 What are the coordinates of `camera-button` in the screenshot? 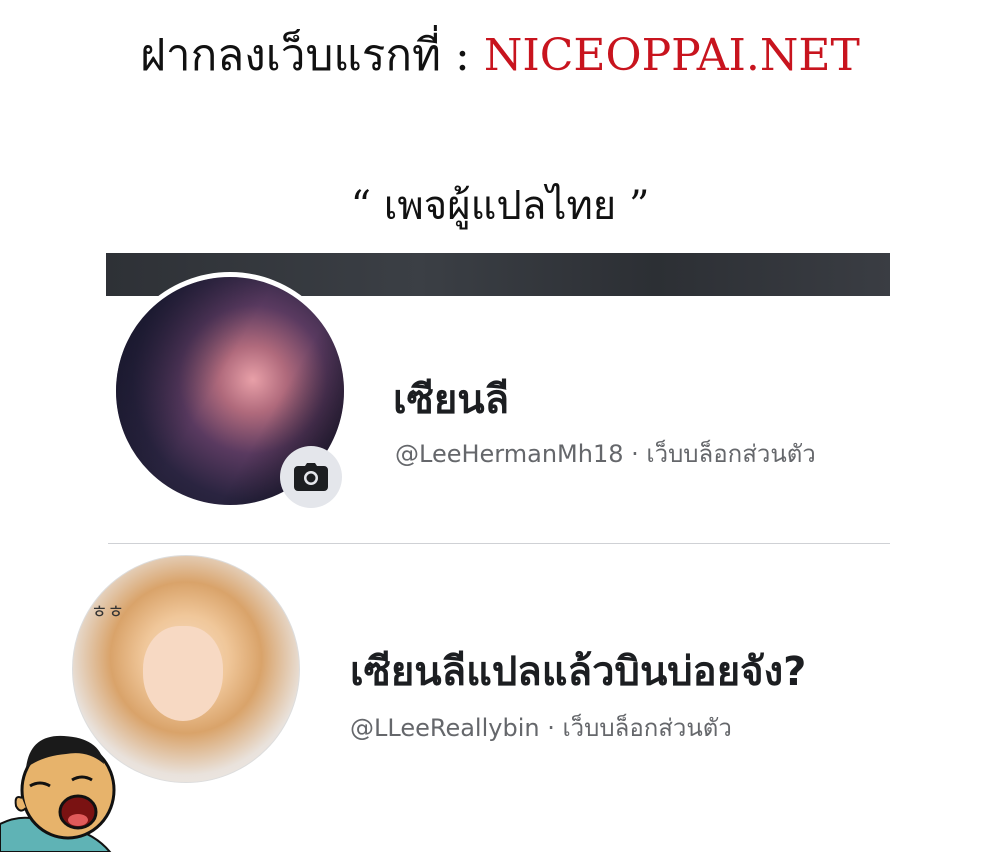 It's located at (311, 477).